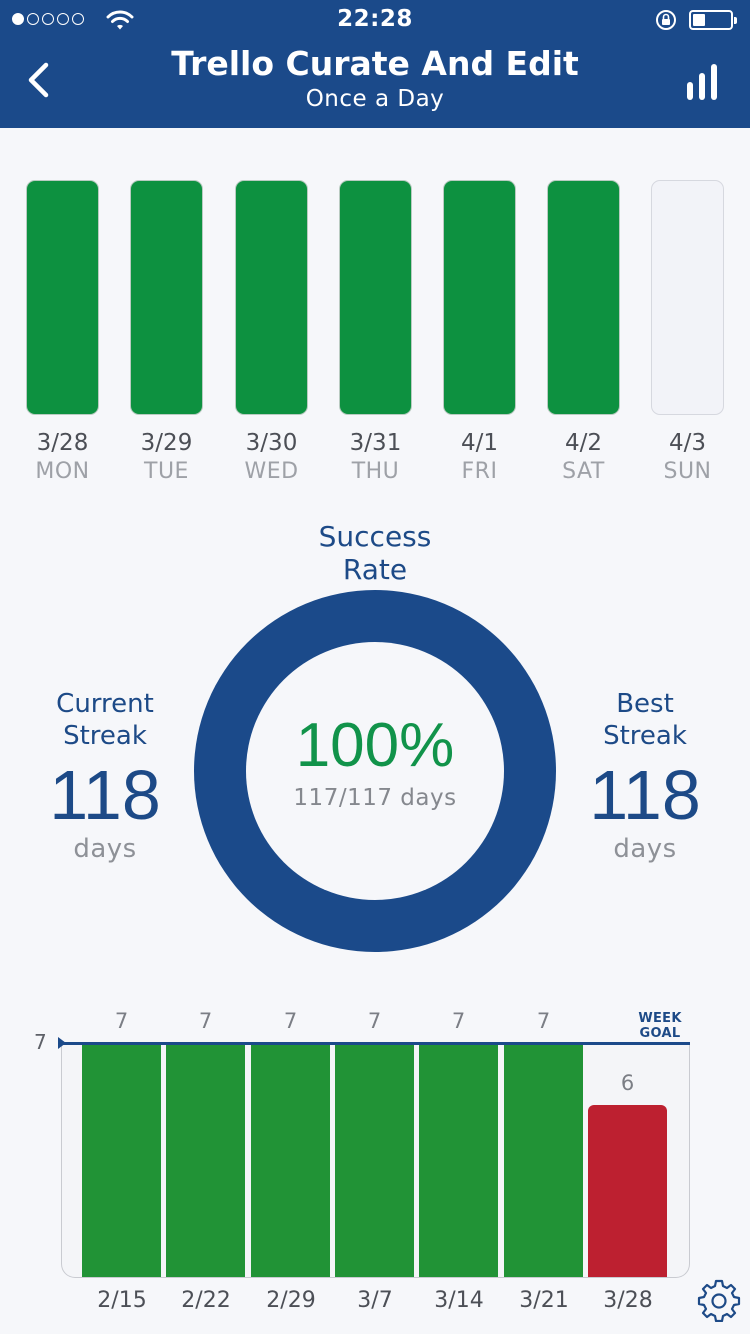  I want to click on gear-icon, so click(719, 1300).